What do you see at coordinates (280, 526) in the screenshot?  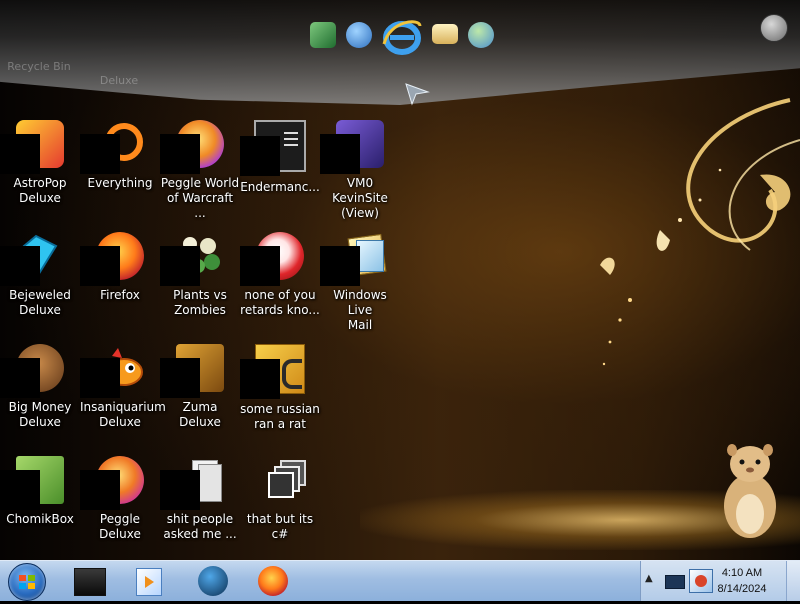 I see `desktop-icon-label: that but its c#` at bounding box center [280, 526].